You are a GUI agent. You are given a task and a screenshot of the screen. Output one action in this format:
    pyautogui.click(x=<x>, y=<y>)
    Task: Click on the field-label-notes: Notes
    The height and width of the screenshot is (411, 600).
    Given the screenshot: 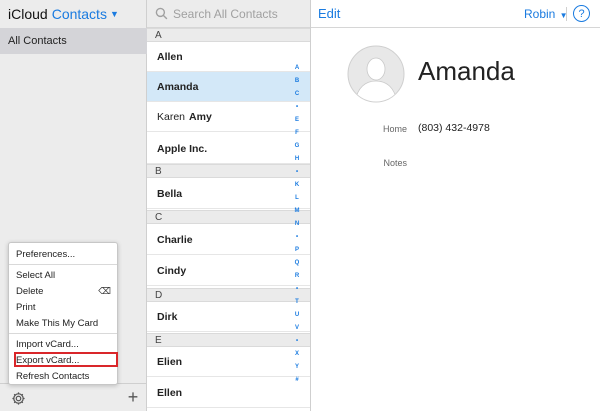 What is the action you would take?
    pyautogui.click(x=395, y=163)
    